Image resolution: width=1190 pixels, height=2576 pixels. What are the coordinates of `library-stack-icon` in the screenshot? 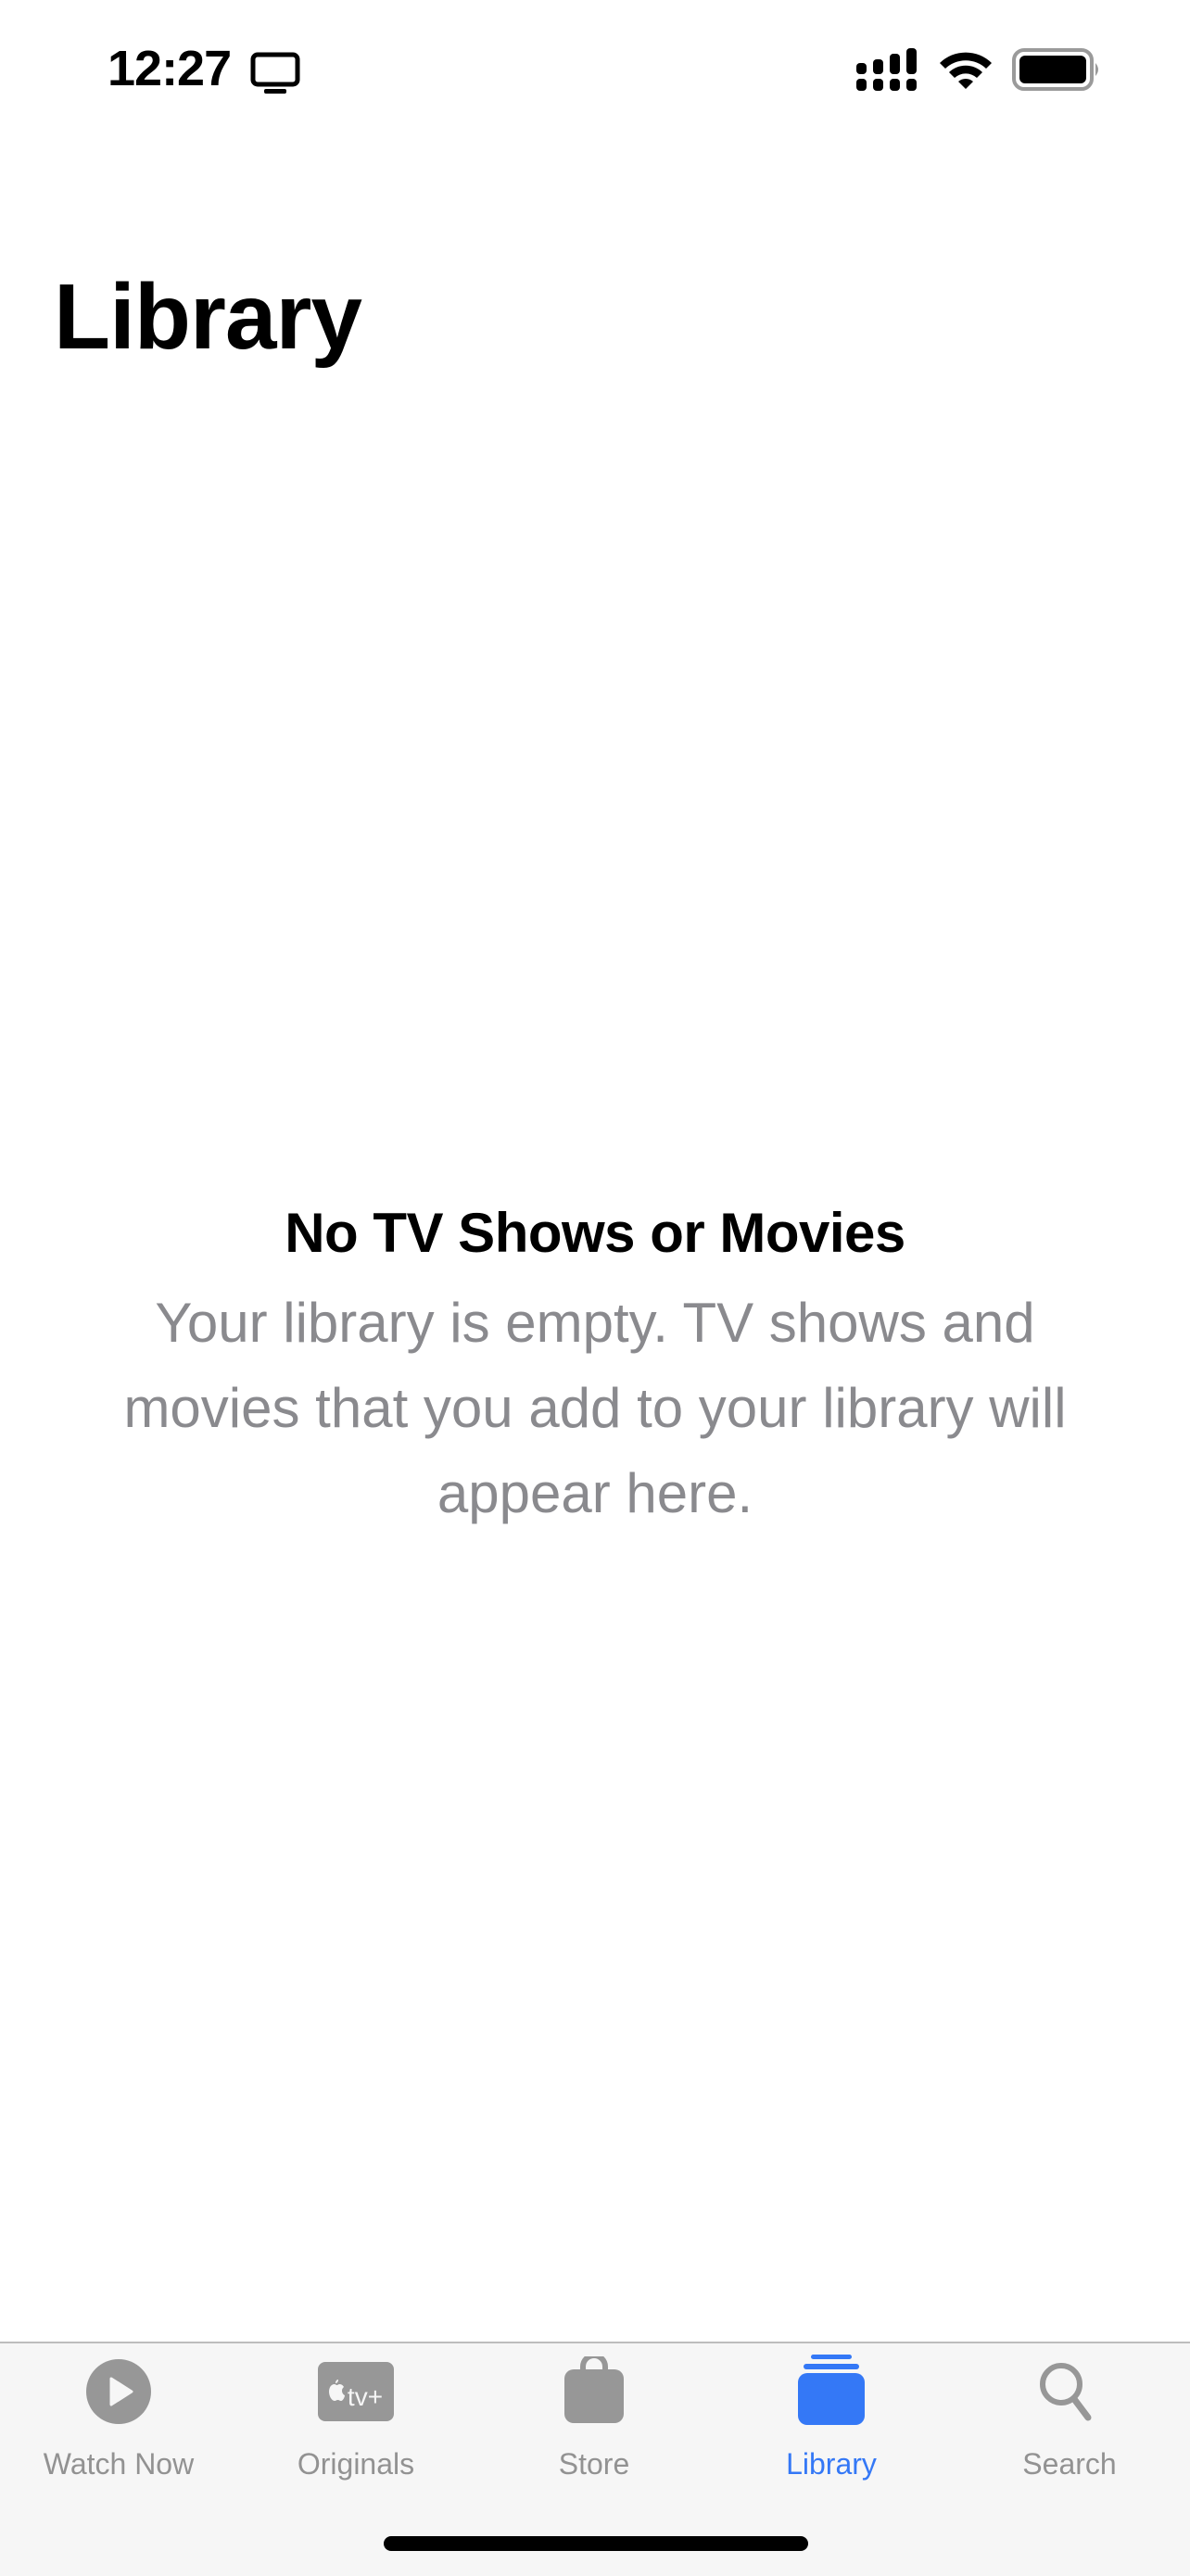 It's located at (831, 2390).